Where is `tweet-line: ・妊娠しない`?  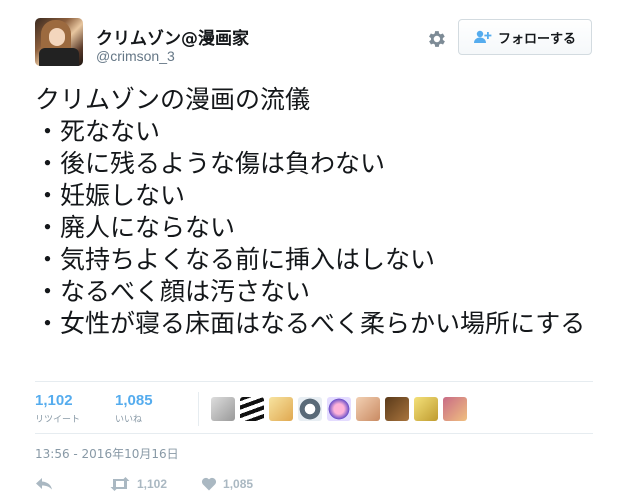 tweet-line: ・妊娠しない is located at coordinates (110, 195).